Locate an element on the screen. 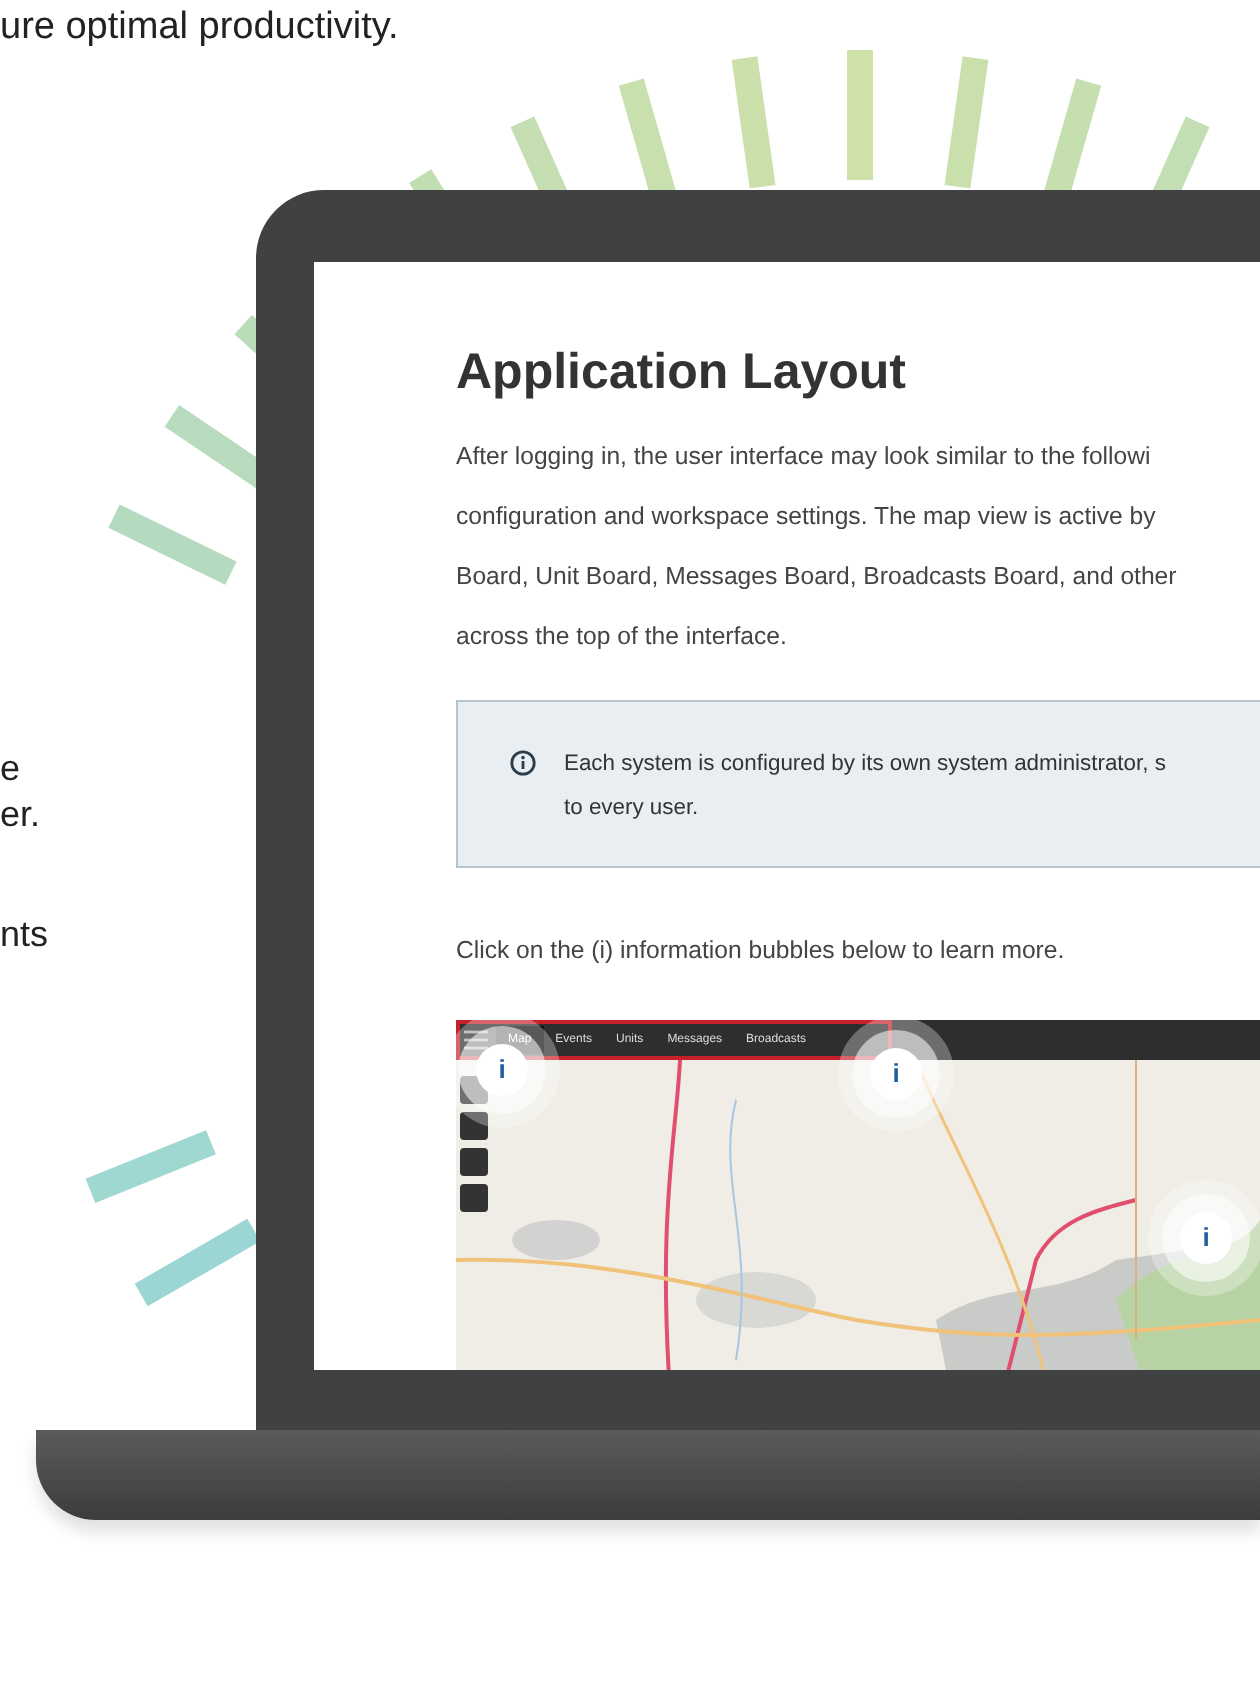 This screenshot has width=1260, height=1704. text-fragment: er. is located at coordinates (20, 815).